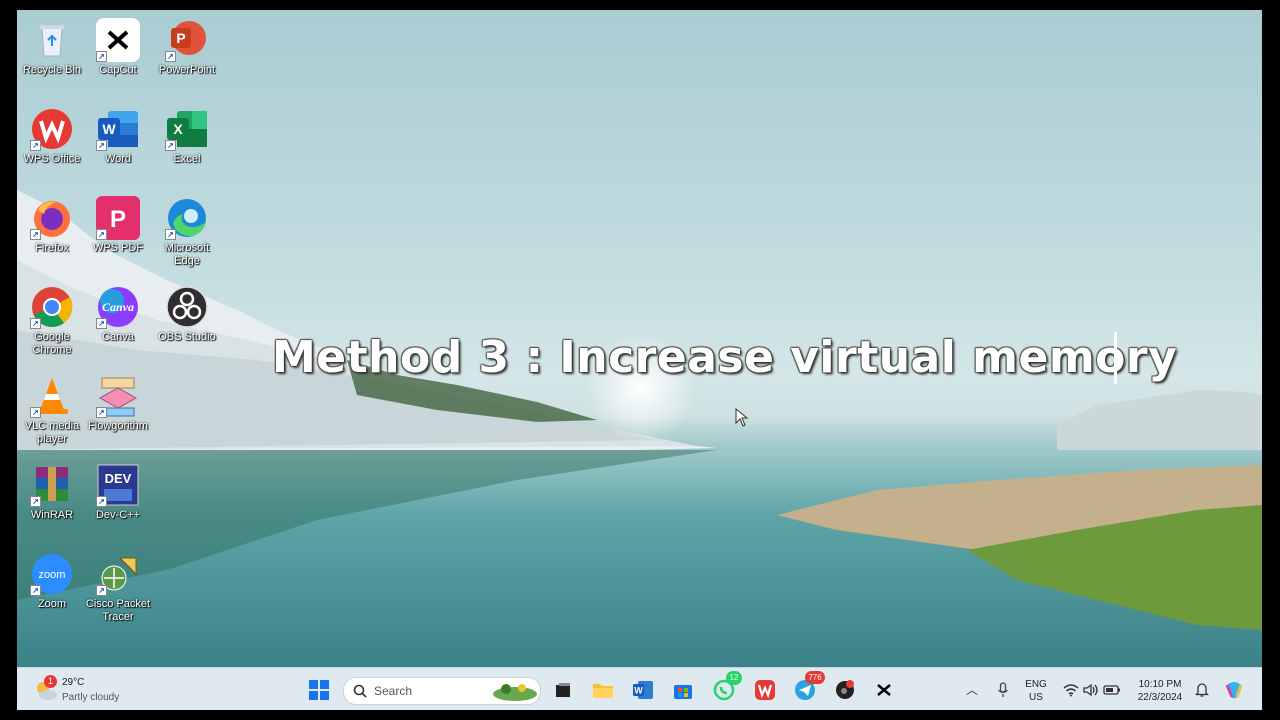 This screenshot has width=1280, height=720. Describe the element at coordinates (52, 581) in the screenshot. I see `desktop-icon-zoom: zoom ↗ Zoom` at that location.